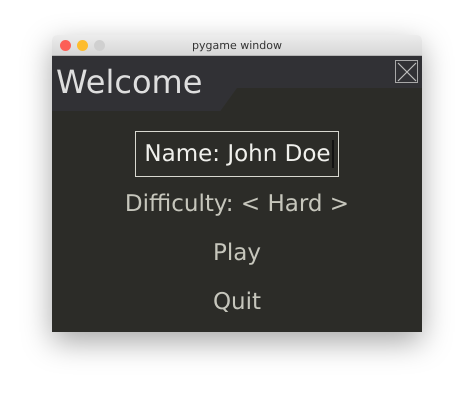  I want to click on window-title: pygame window, so click(237, 45).